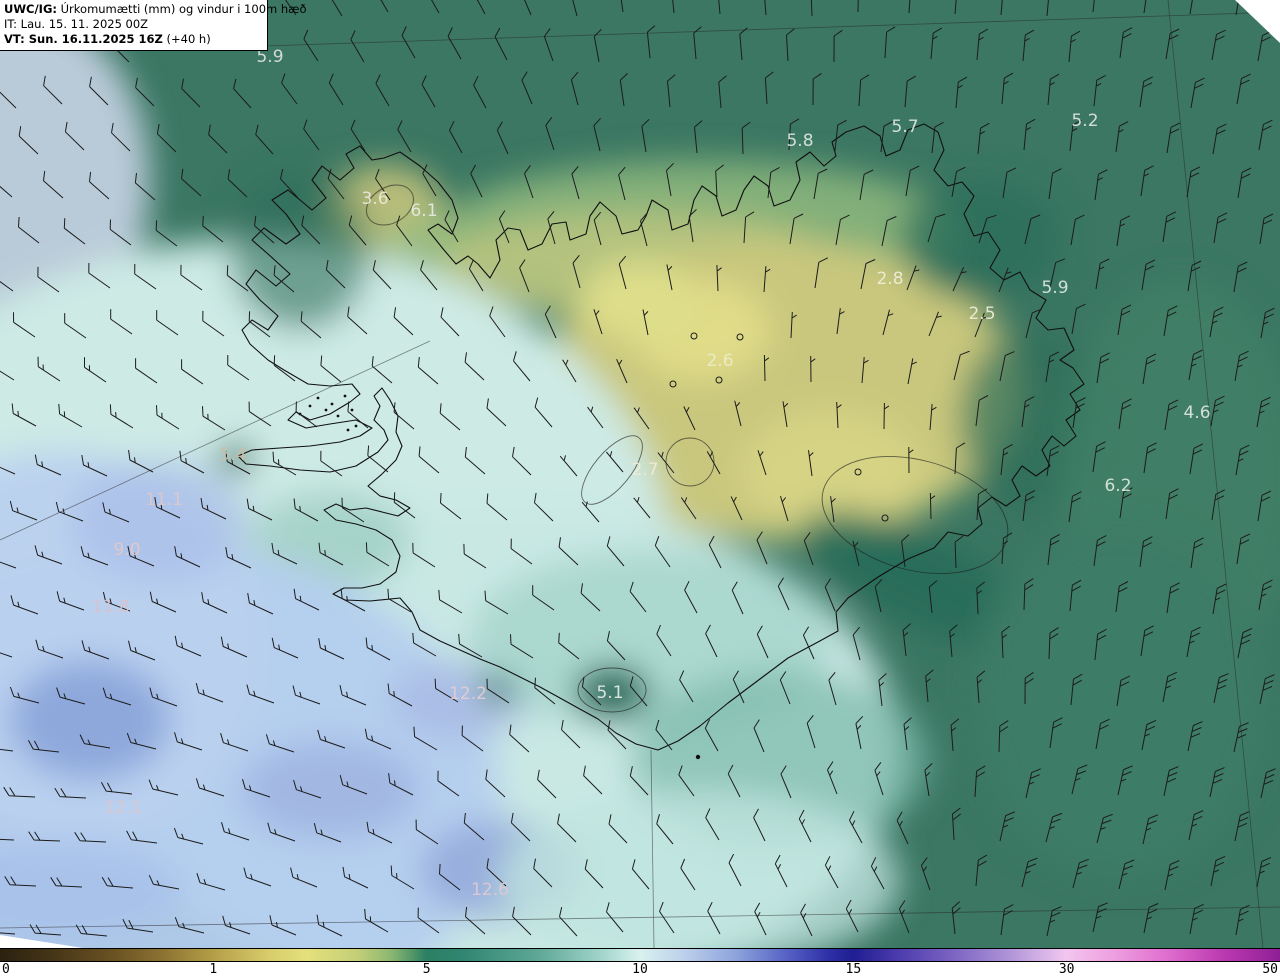 The image size is (1280, 978). Describe the element at coordinates (468, 694) in the screenshot. I see `precip-extremum-label: 12.2` at that location.